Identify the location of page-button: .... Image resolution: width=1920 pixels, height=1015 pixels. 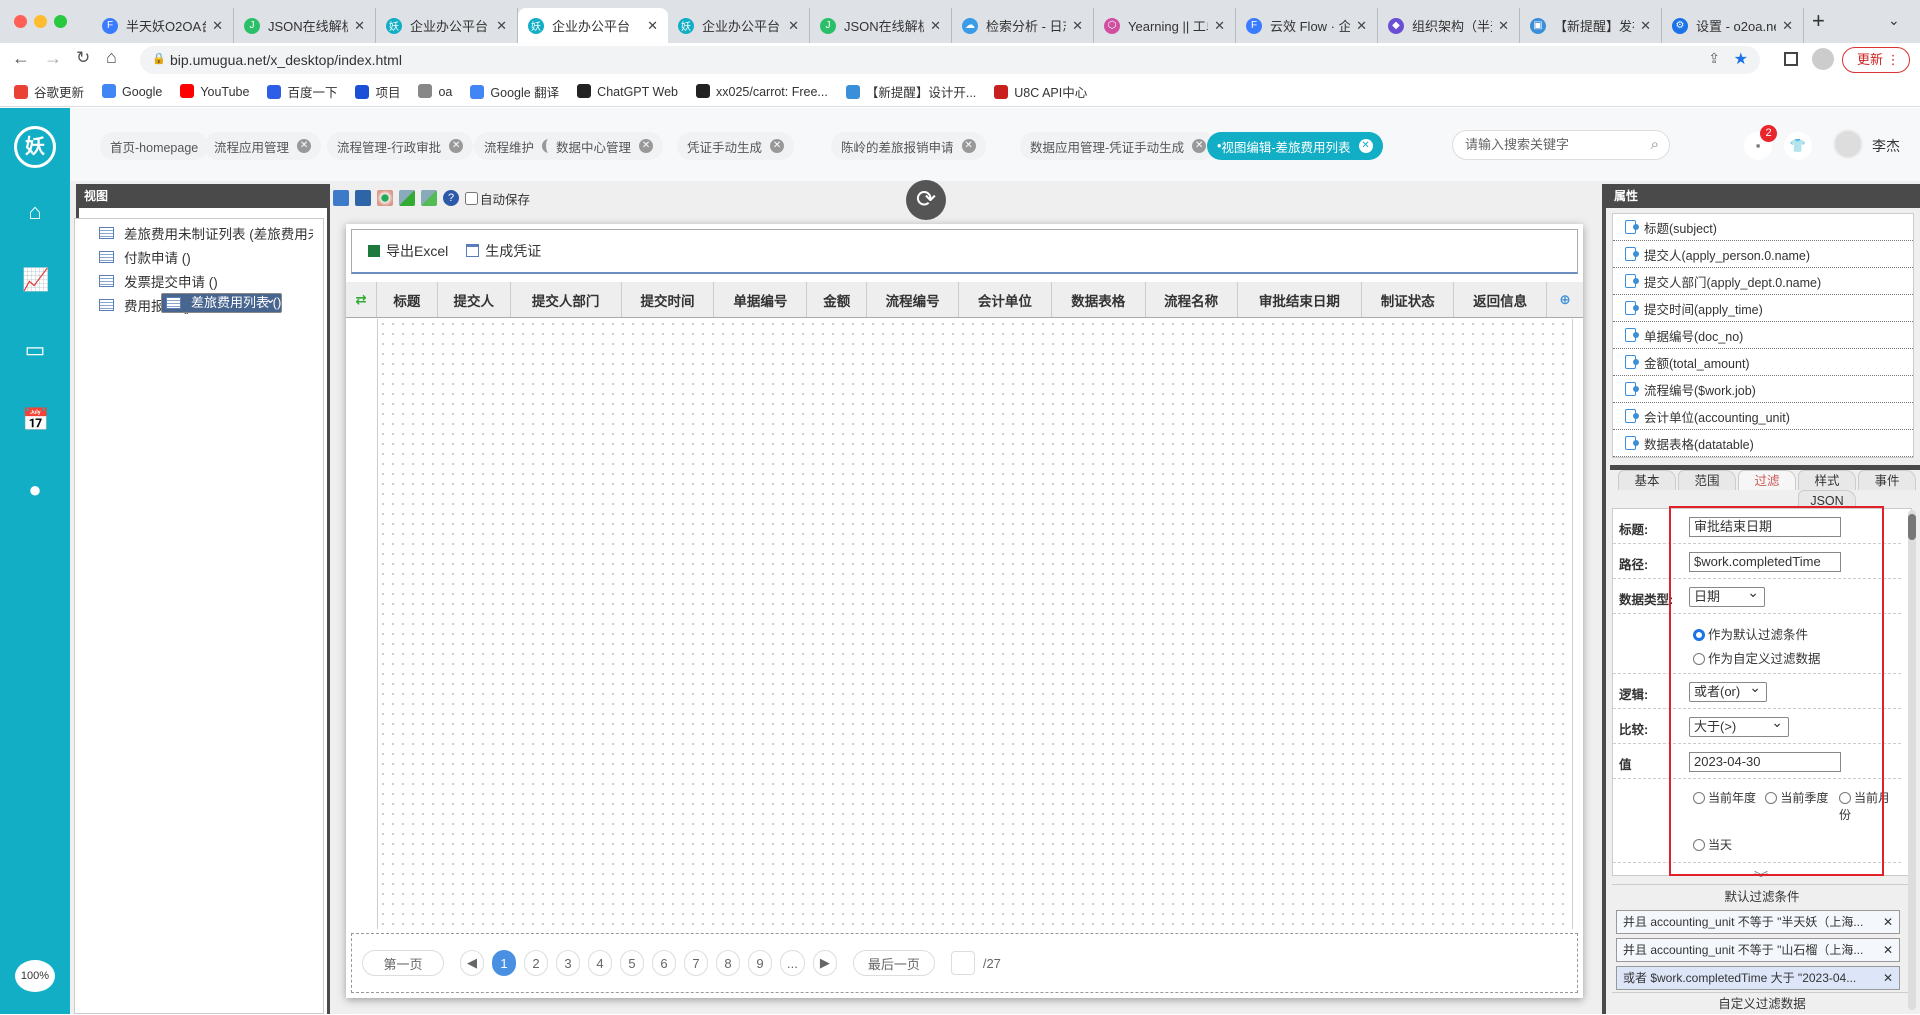
(792, 963).